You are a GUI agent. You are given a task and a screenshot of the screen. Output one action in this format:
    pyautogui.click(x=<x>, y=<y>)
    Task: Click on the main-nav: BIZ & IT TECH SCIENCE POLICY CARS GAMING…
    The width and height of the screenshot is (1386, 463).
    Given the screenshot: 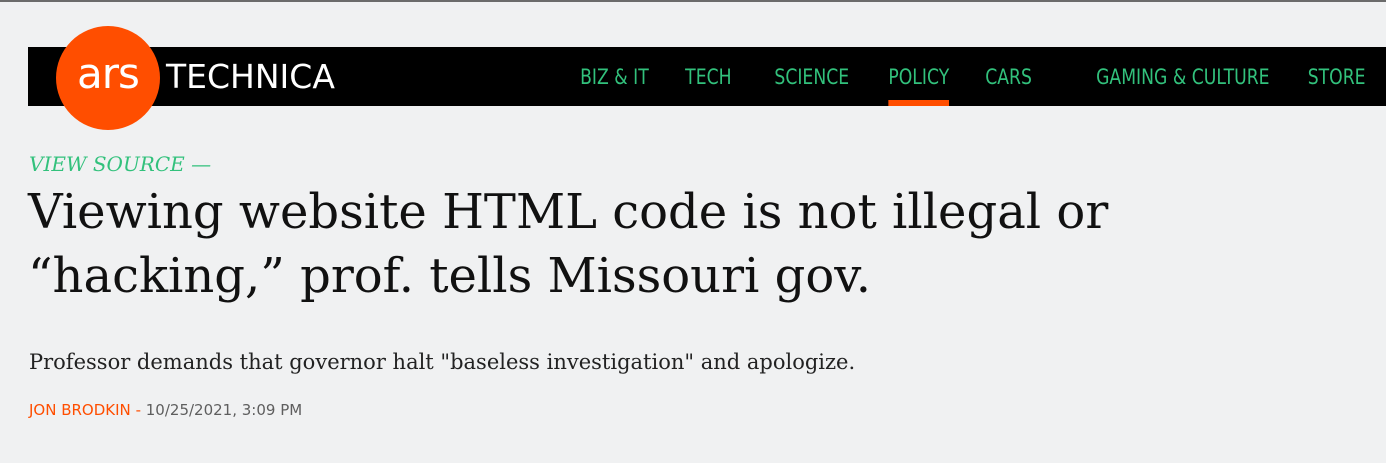 What is the action you would take?
    pyautogui.click(x=952, y=76)
    